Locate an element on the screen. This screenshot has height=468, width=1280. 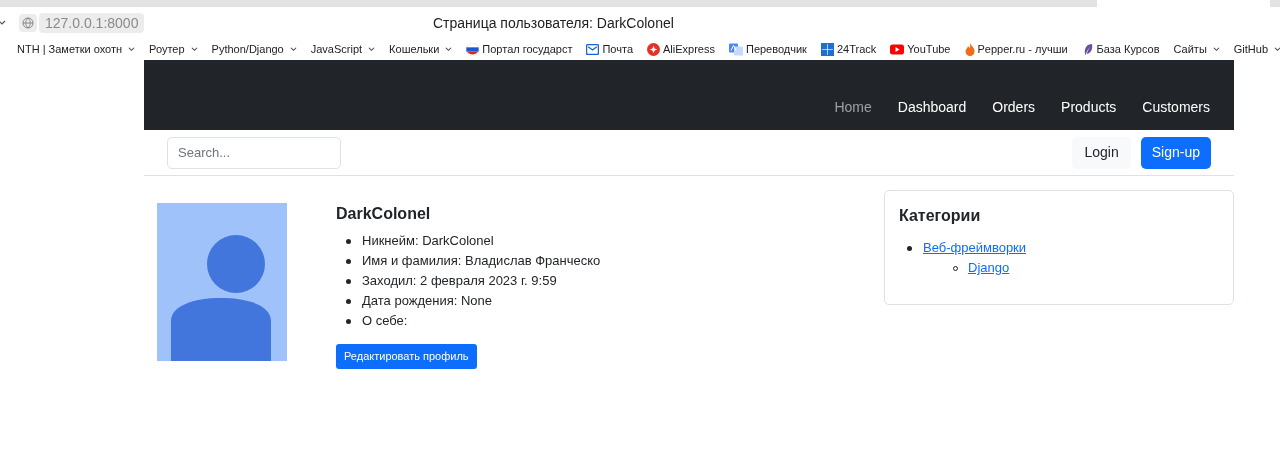
nav-link: Orders is located at coordinates (1014, 107).